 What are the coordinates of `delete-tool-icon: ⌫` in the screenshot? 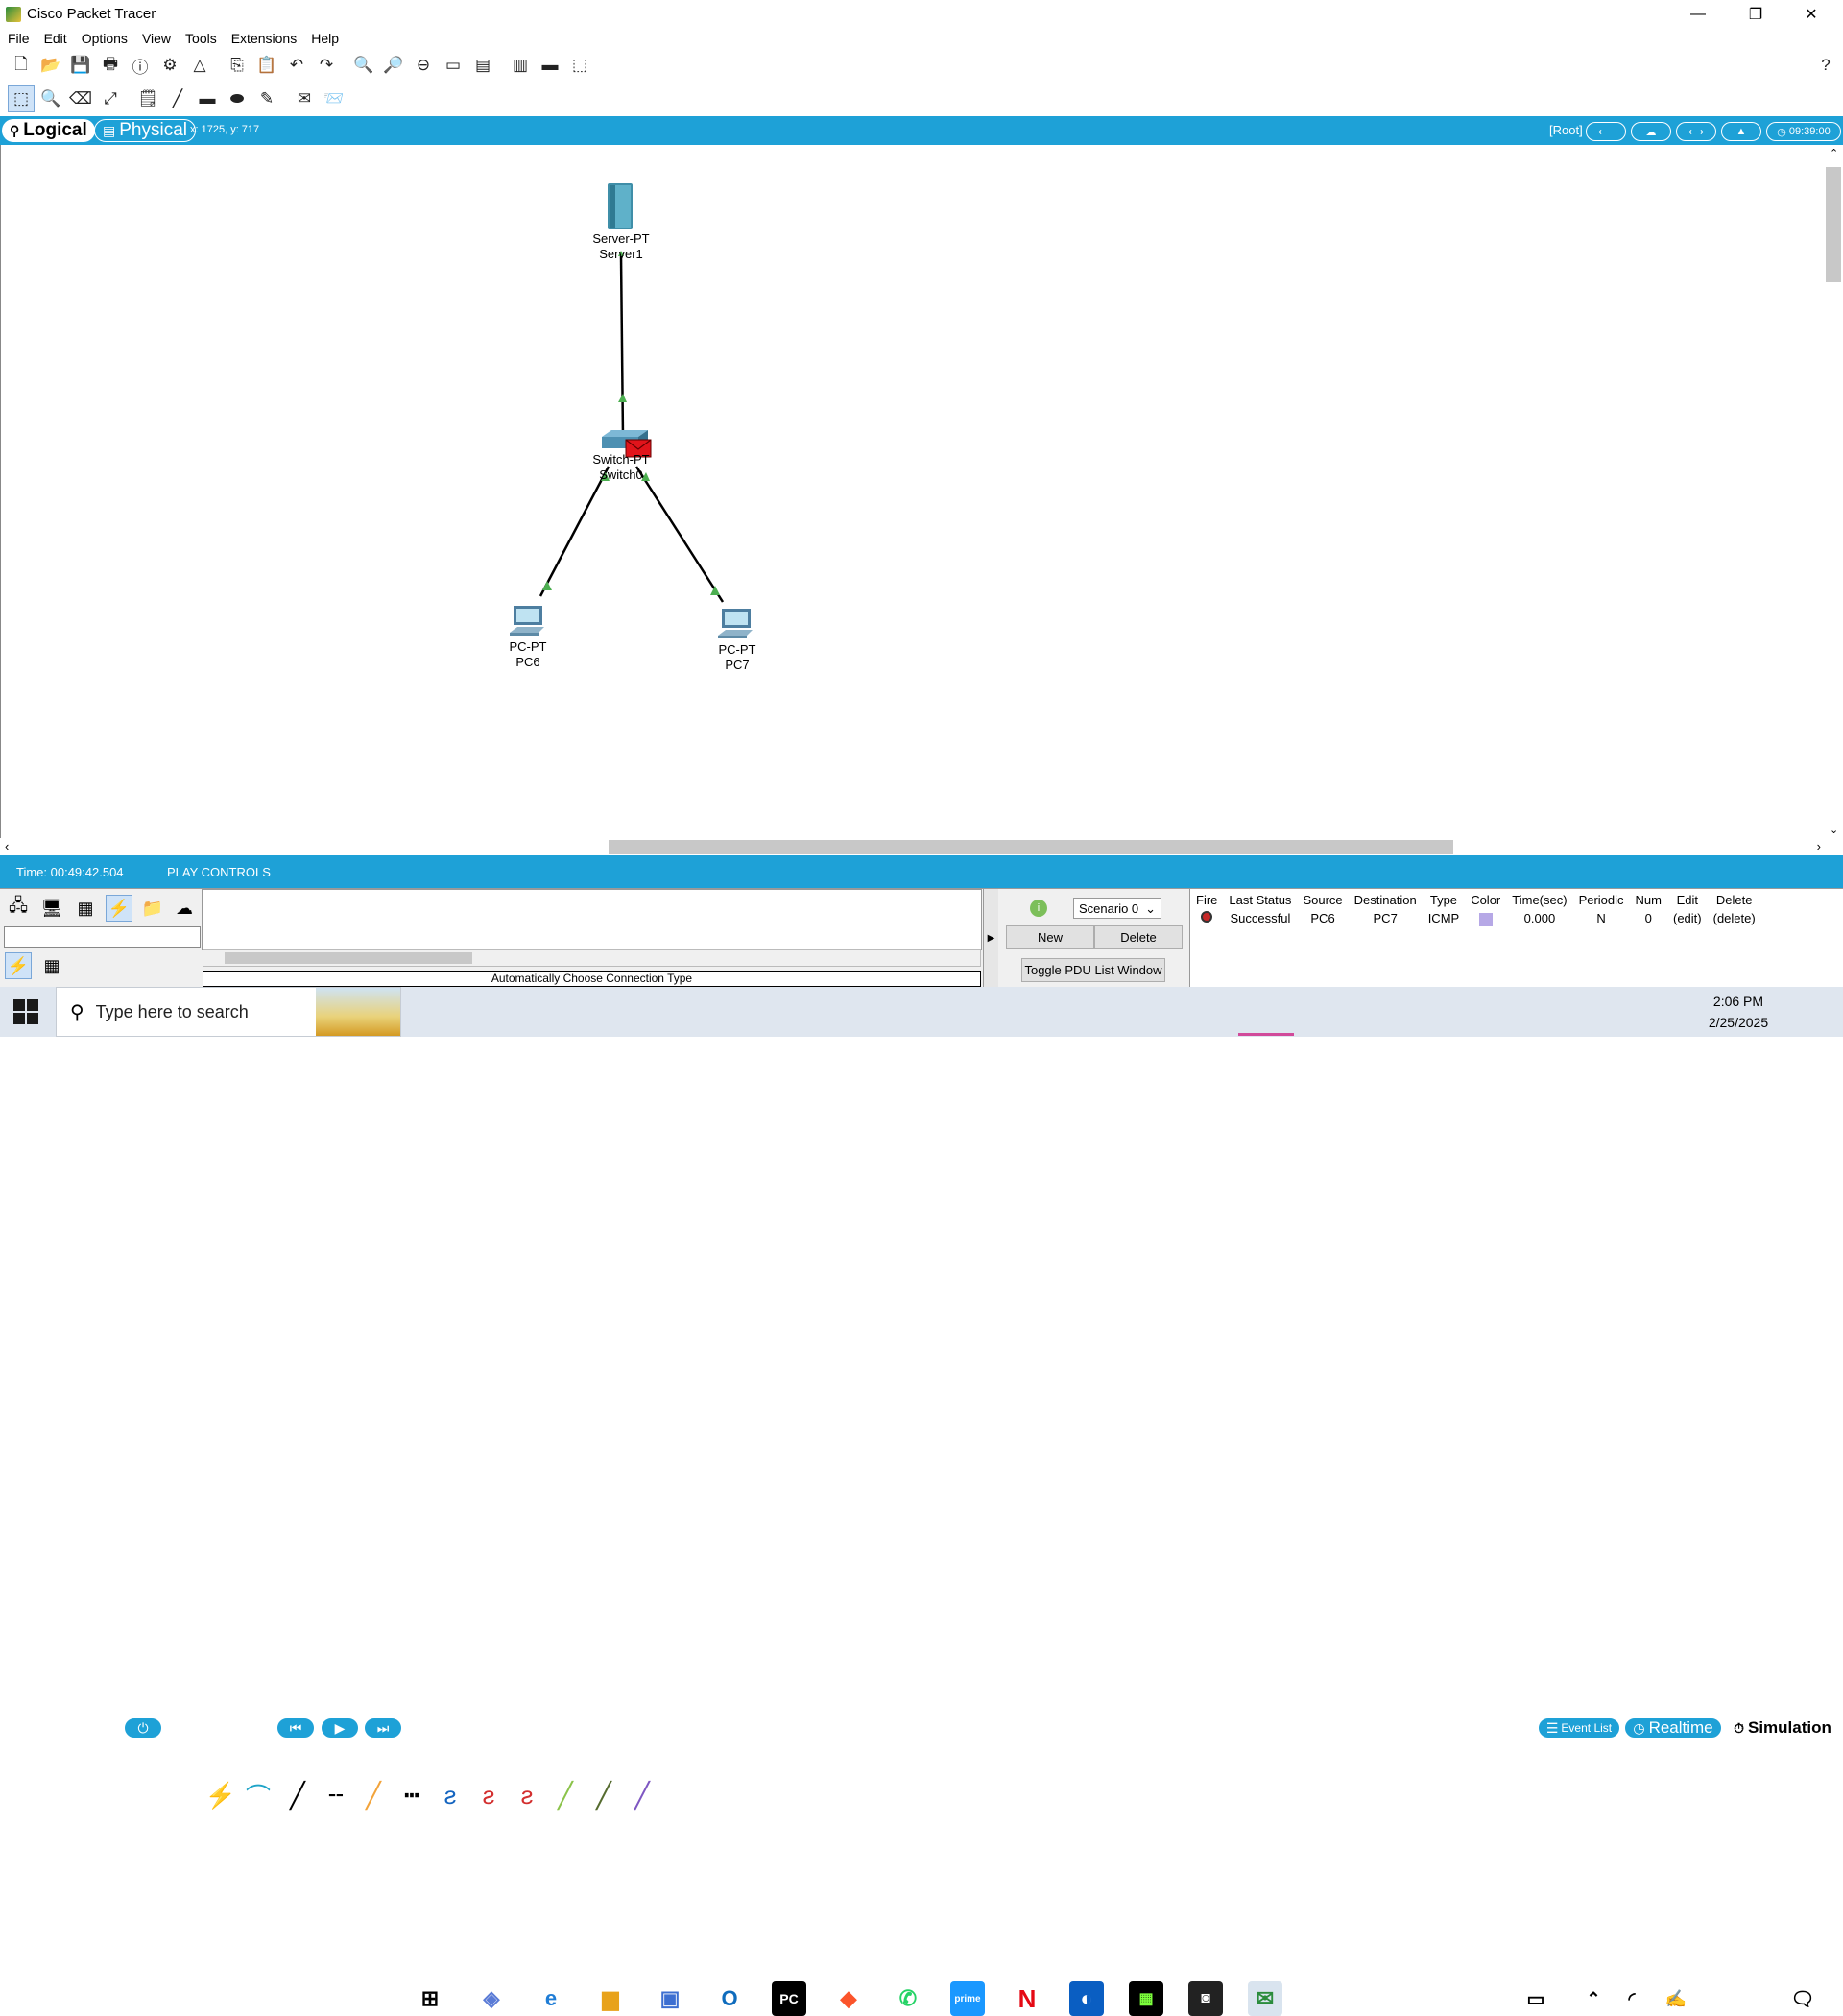 It's located at (80, 98).